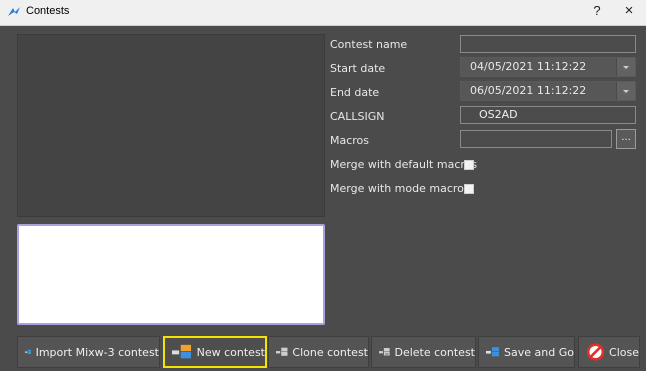 The image size is (646, 371). Describe the element at coordinates (350, 140) in the screenshot. I see `macros-label: Macros` at that location.